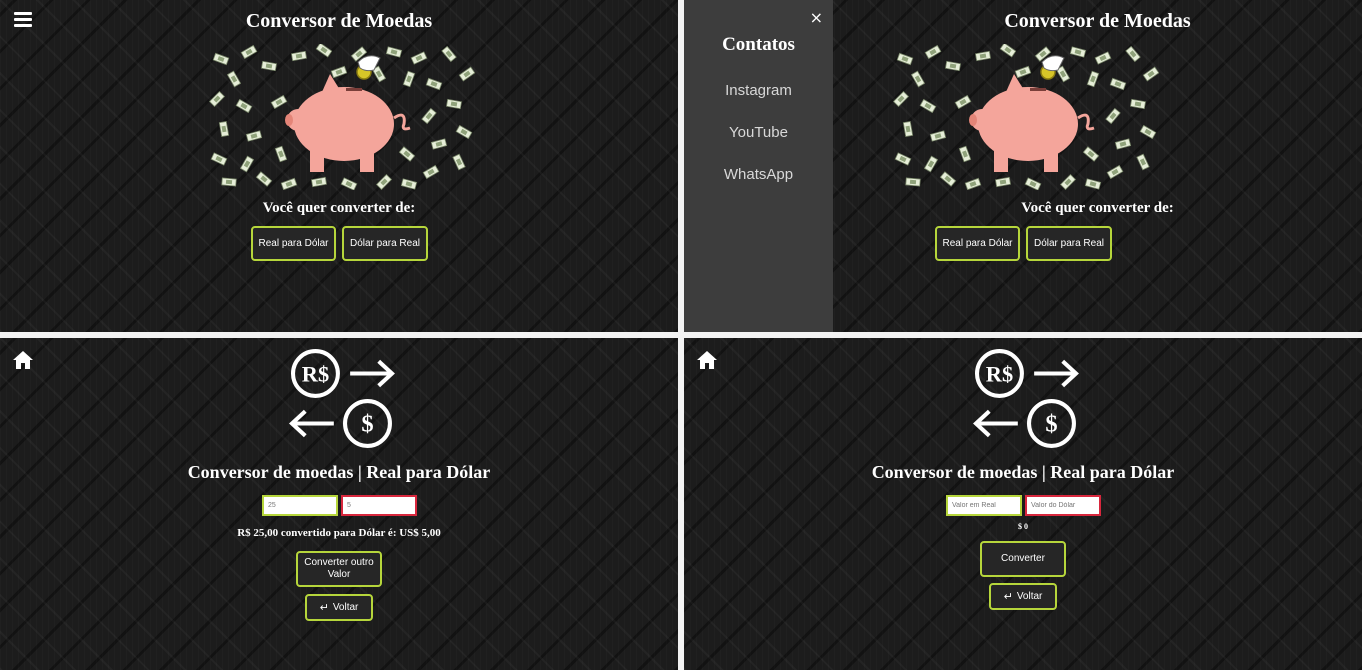  What do you see at coordinates (1023, 526) in the screenshot?
I see `conversion-result: $ 0` at bounding box center [1023, 526].